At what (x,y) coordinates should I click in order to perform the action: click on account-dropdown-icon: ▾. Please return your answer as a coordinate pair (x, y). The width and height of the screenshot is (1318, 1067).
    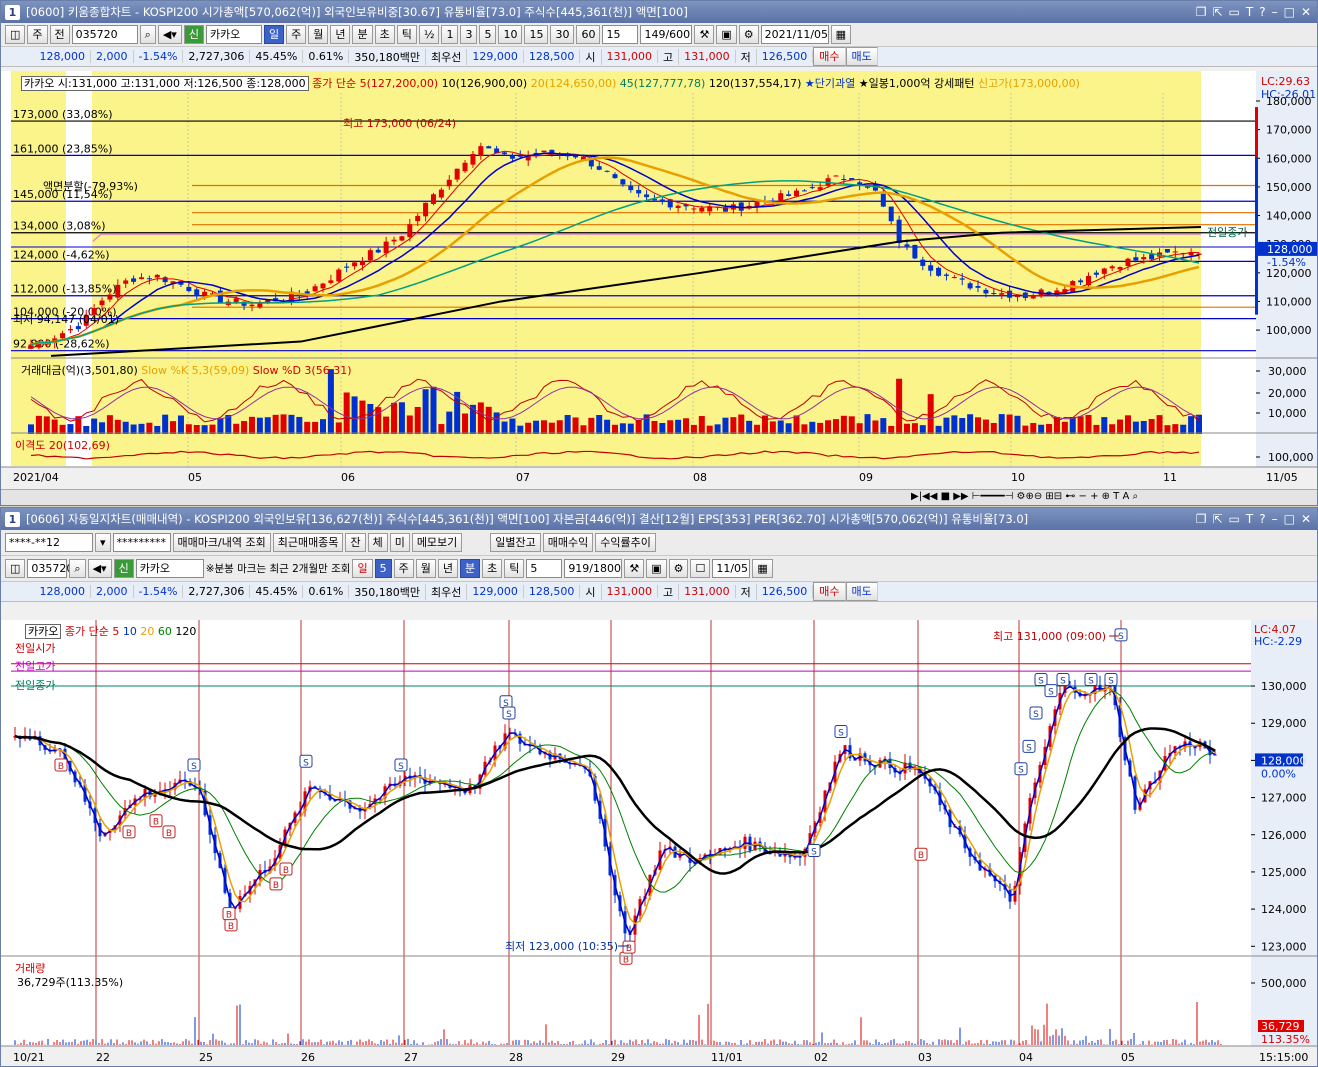
    Looking at the image, I should click on (103, 542).